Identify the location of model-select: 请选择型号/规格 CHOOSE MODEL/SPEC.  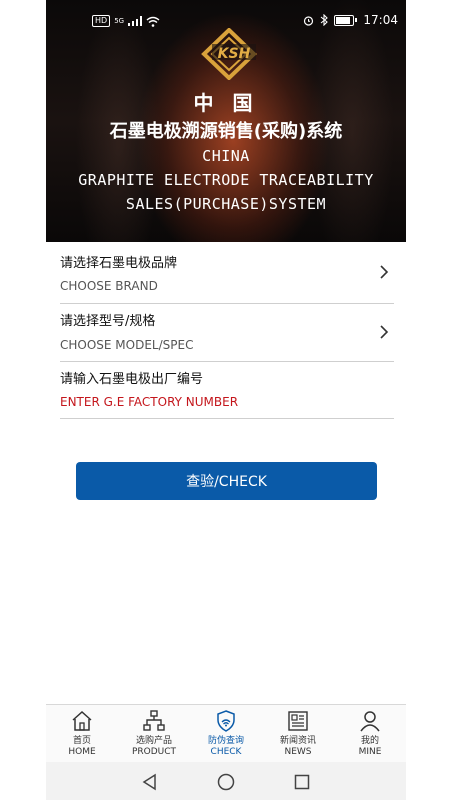
(227, 333).